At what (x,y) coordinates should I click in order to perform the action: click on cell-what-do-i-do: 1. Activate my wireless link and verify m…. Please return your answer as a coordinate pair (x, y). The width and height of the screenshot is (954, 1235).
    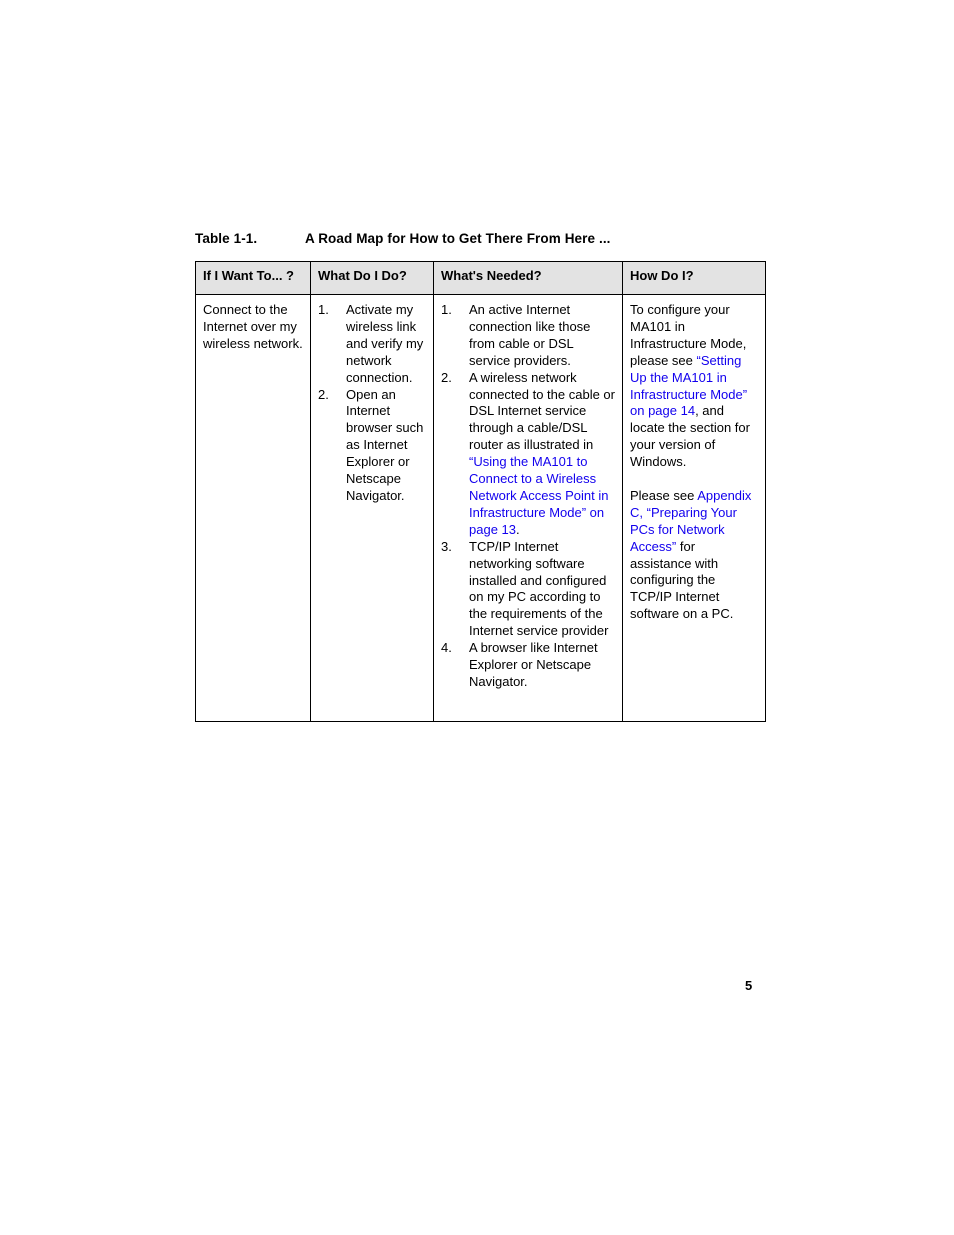
    Looking at the image, I should click on (372, 508).